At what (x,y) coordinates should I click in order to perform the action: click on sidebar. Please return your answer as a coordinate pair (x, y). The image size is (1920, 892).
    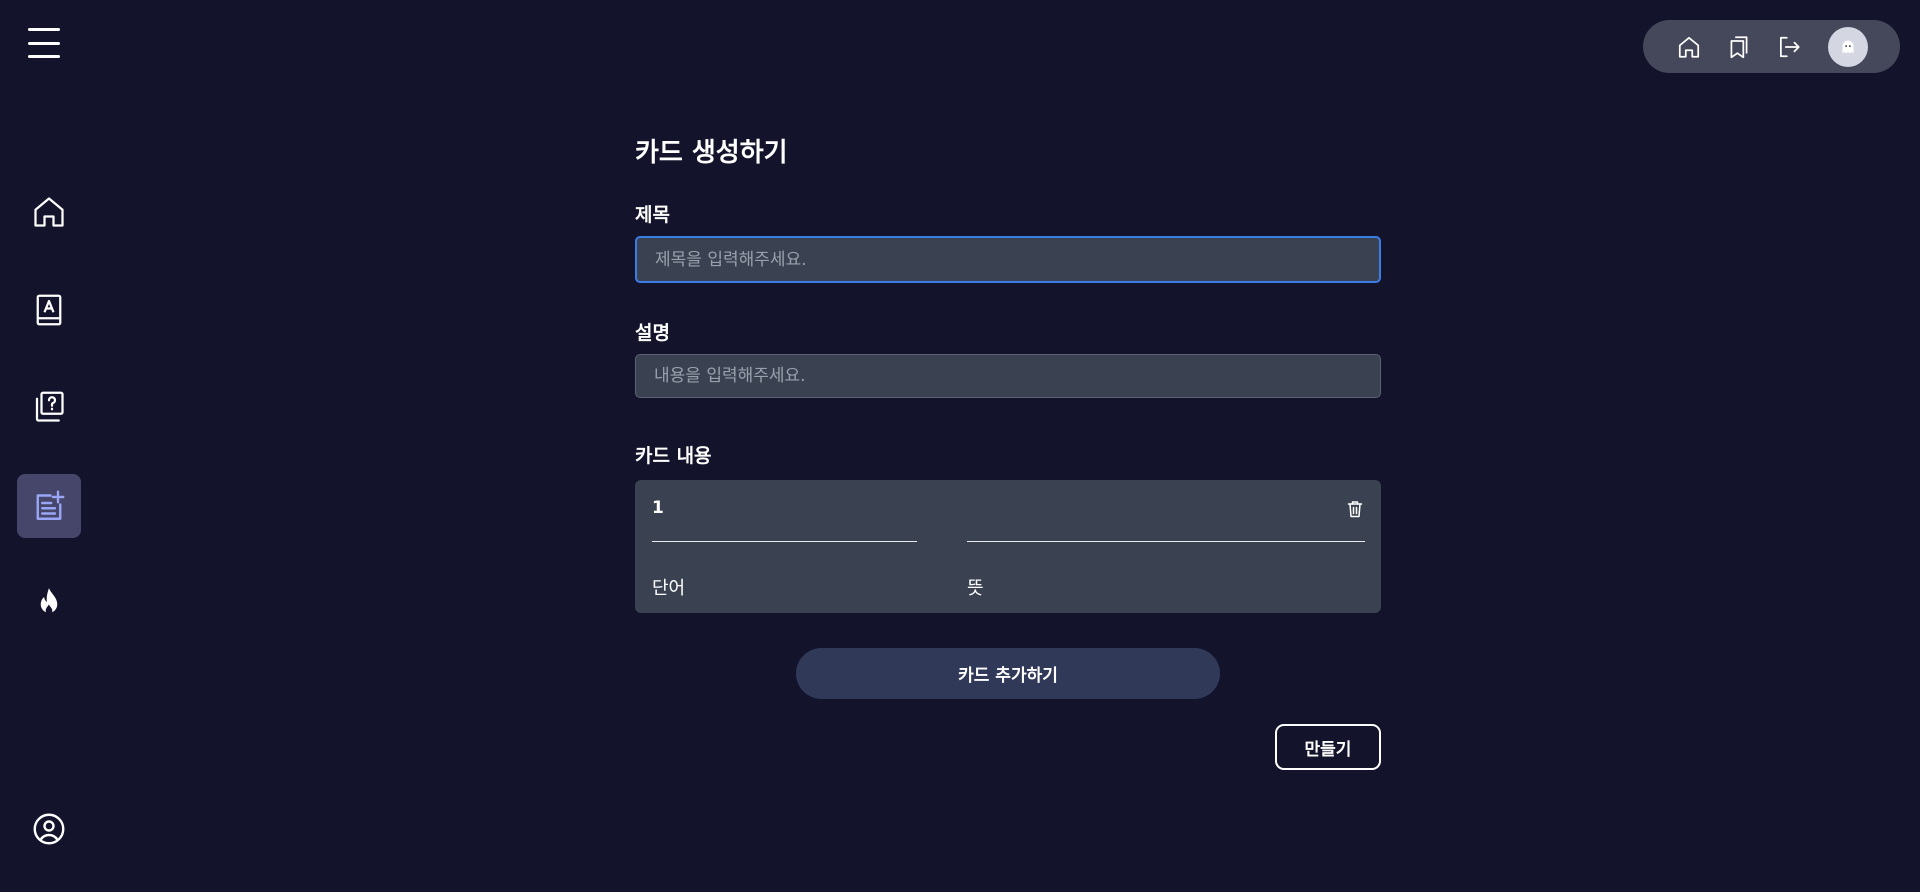
    Looking at the image, I should click on (49, 446).